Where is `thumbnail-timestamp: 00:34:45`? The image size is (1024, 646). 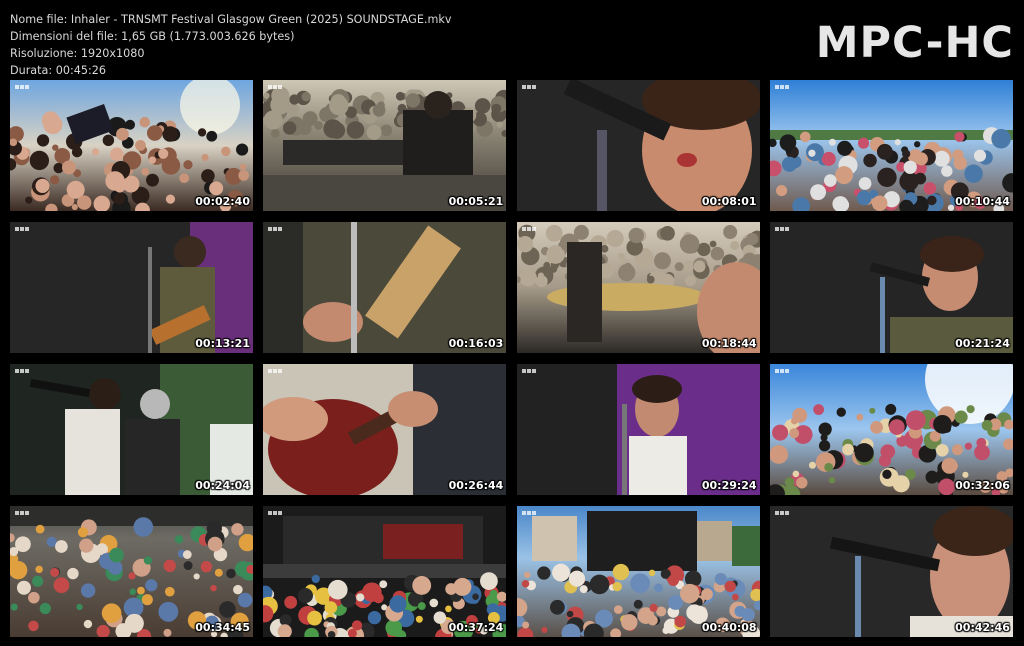 thumbnail-timestamp: 00:34:45 is located at coordinates (222, 627).